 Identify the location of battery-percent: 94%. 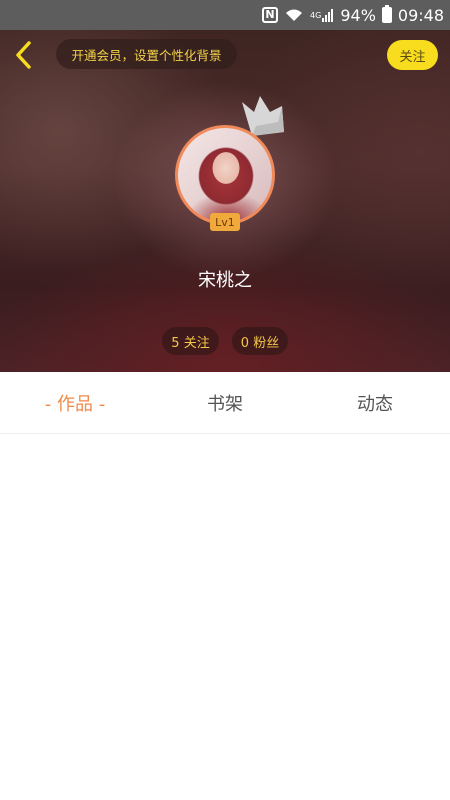
(358, 15).